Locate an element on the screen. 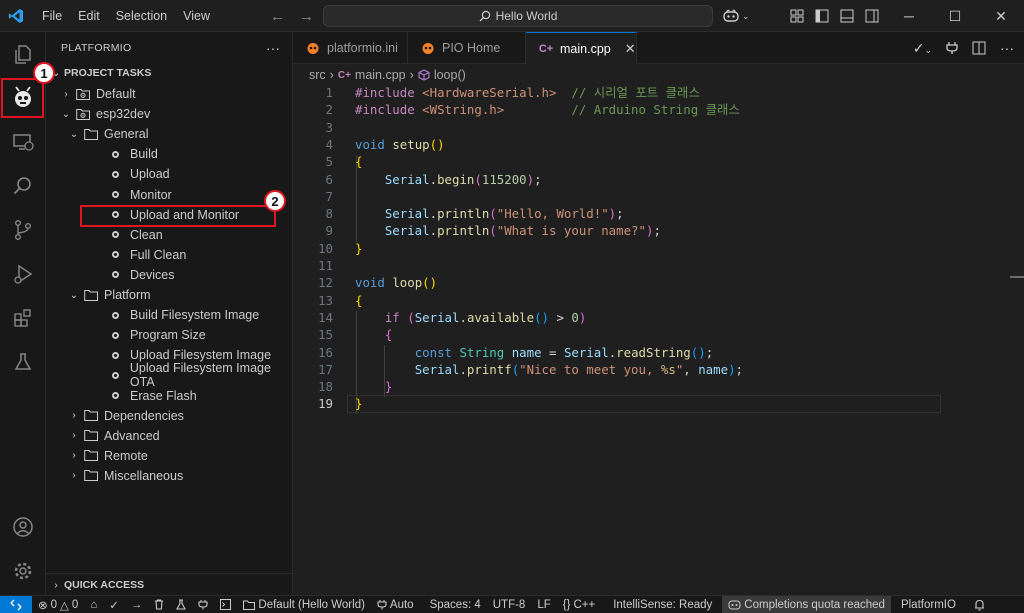  copilot-icon: ⌄ is located at coordinates (736, 16).